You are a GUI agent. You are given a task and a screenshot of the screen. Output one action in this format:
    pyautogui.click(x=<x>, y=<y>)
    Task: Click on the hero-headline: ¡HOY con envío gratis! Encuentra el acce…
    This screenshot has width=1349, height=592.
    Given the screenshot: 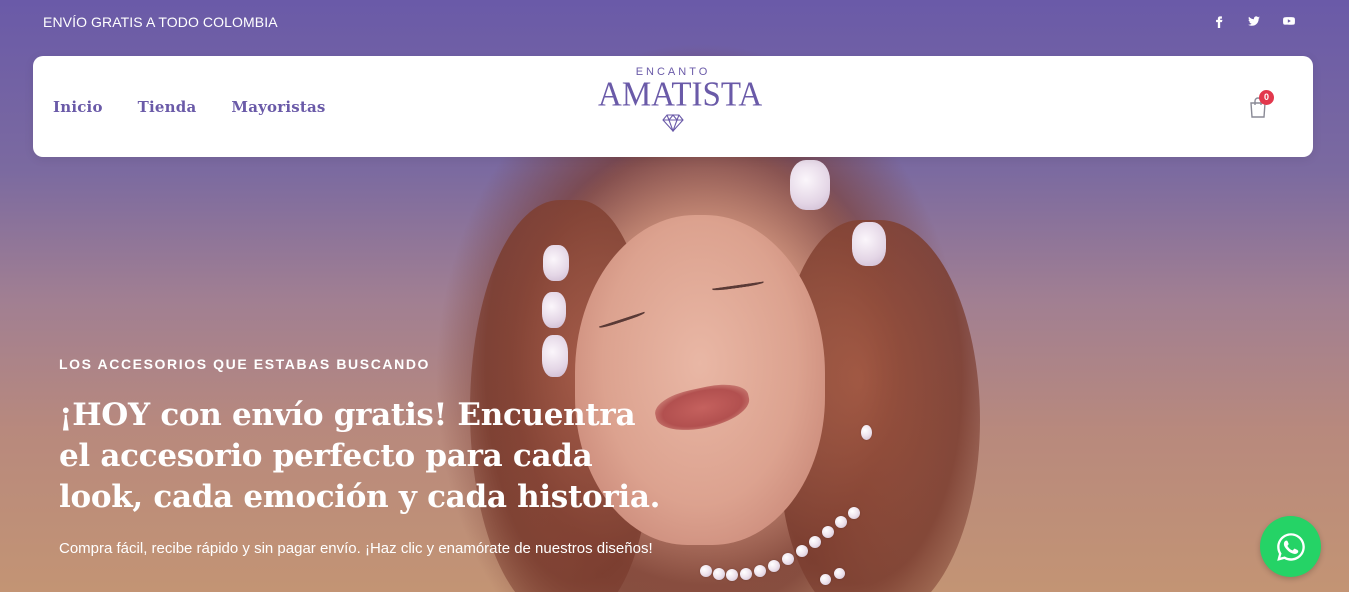 What is the action you would take?
    pyautogui.click(x=360, y=456)
    